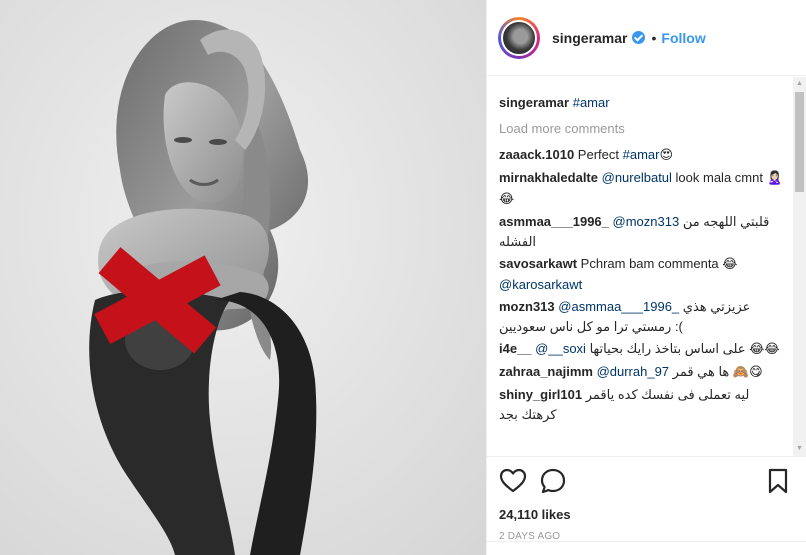 Image resolution: width=806 pixels, height=555 pixels. Describe the element at coordinates (538, 263) in the screenshot. I see `comment-username: savosarkawt` at that location.